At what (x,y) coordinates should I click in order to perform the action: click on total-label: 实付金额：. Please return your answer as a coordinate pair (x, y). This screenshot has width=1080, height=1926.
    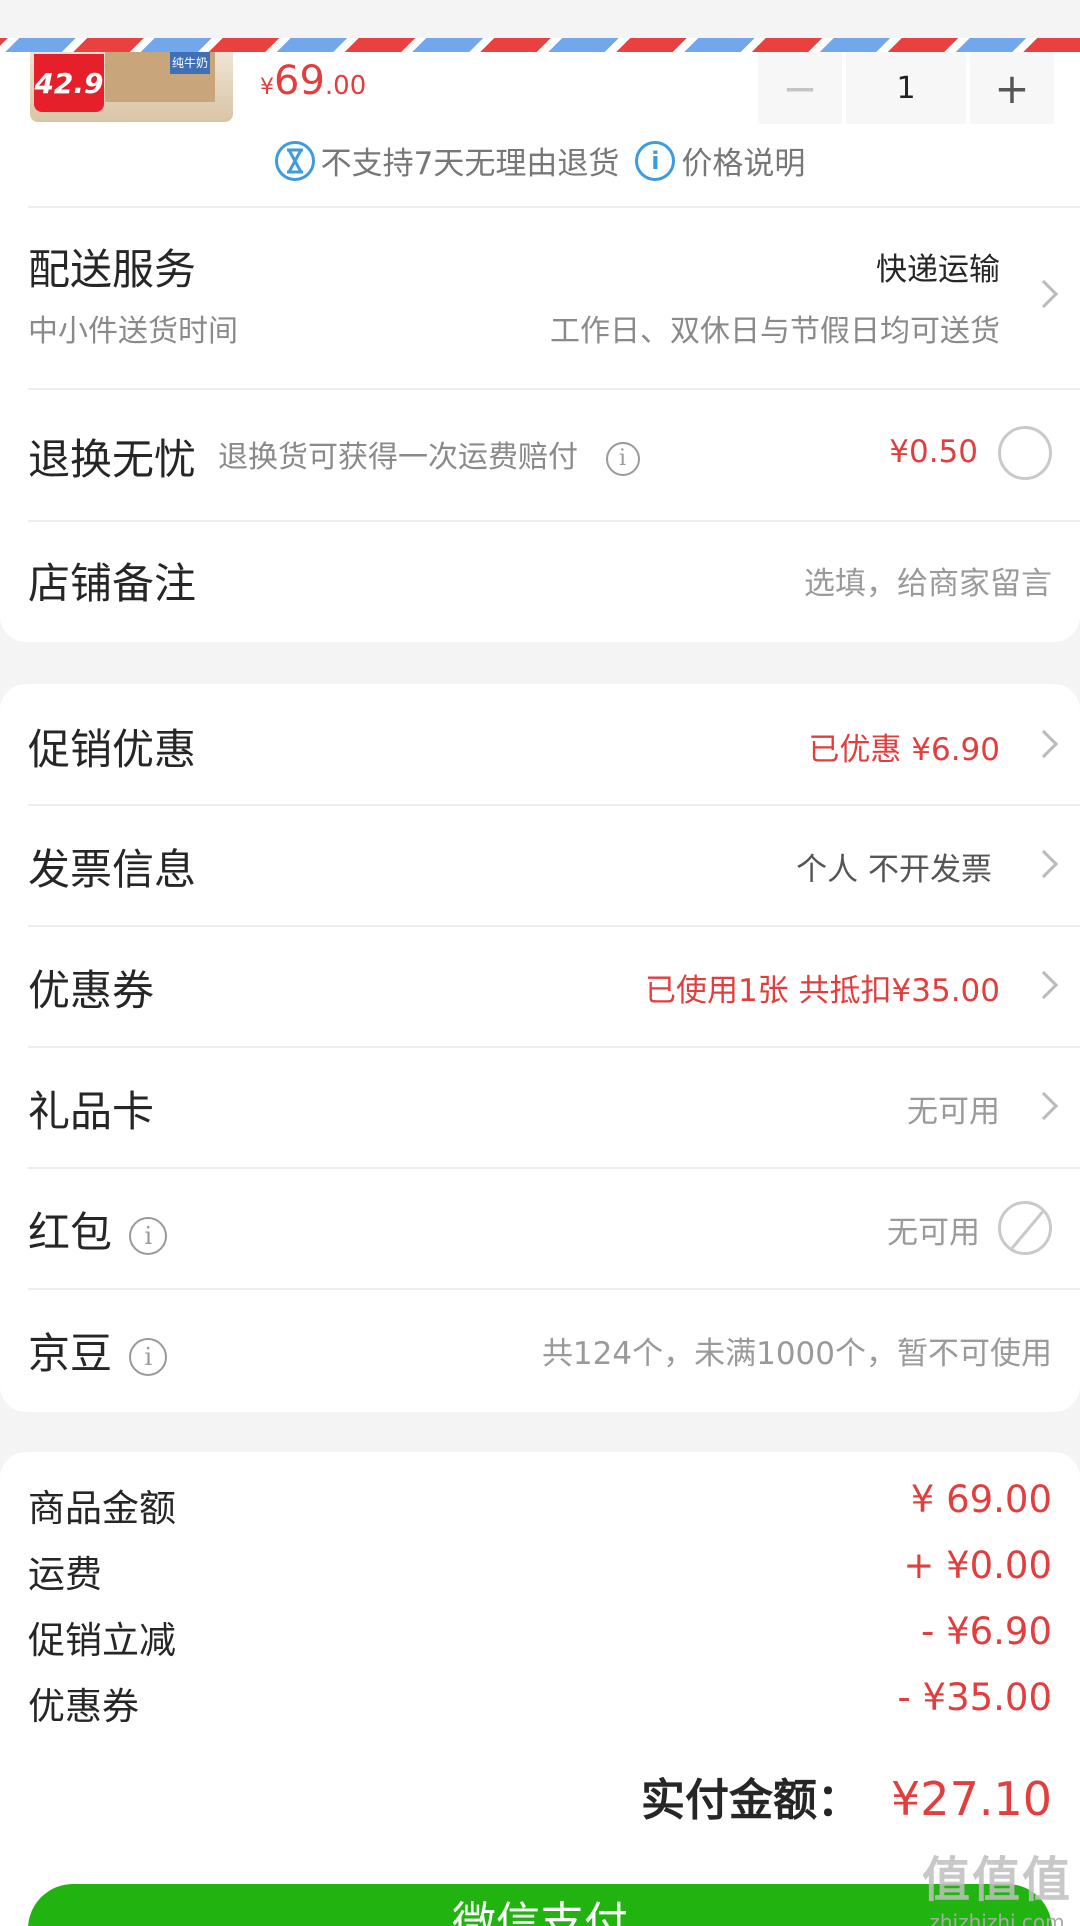
    Looking at the image, I should click on (751, 1800).